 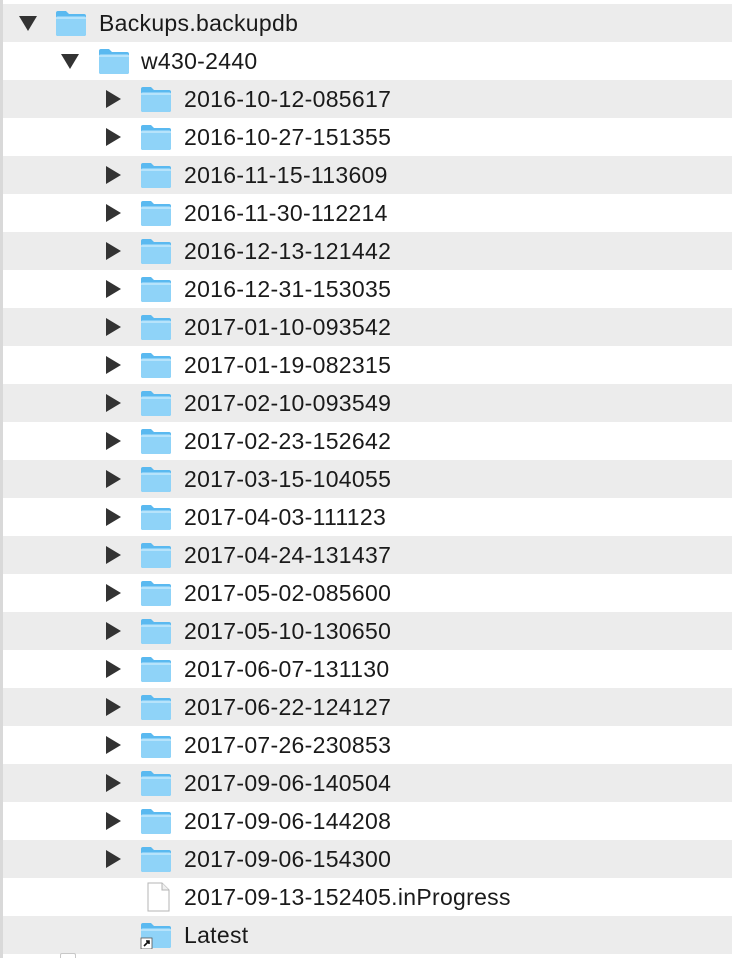 I want to click on tree-row-snapshot: 2016-12-31-153035, so click(x=367, y=289).